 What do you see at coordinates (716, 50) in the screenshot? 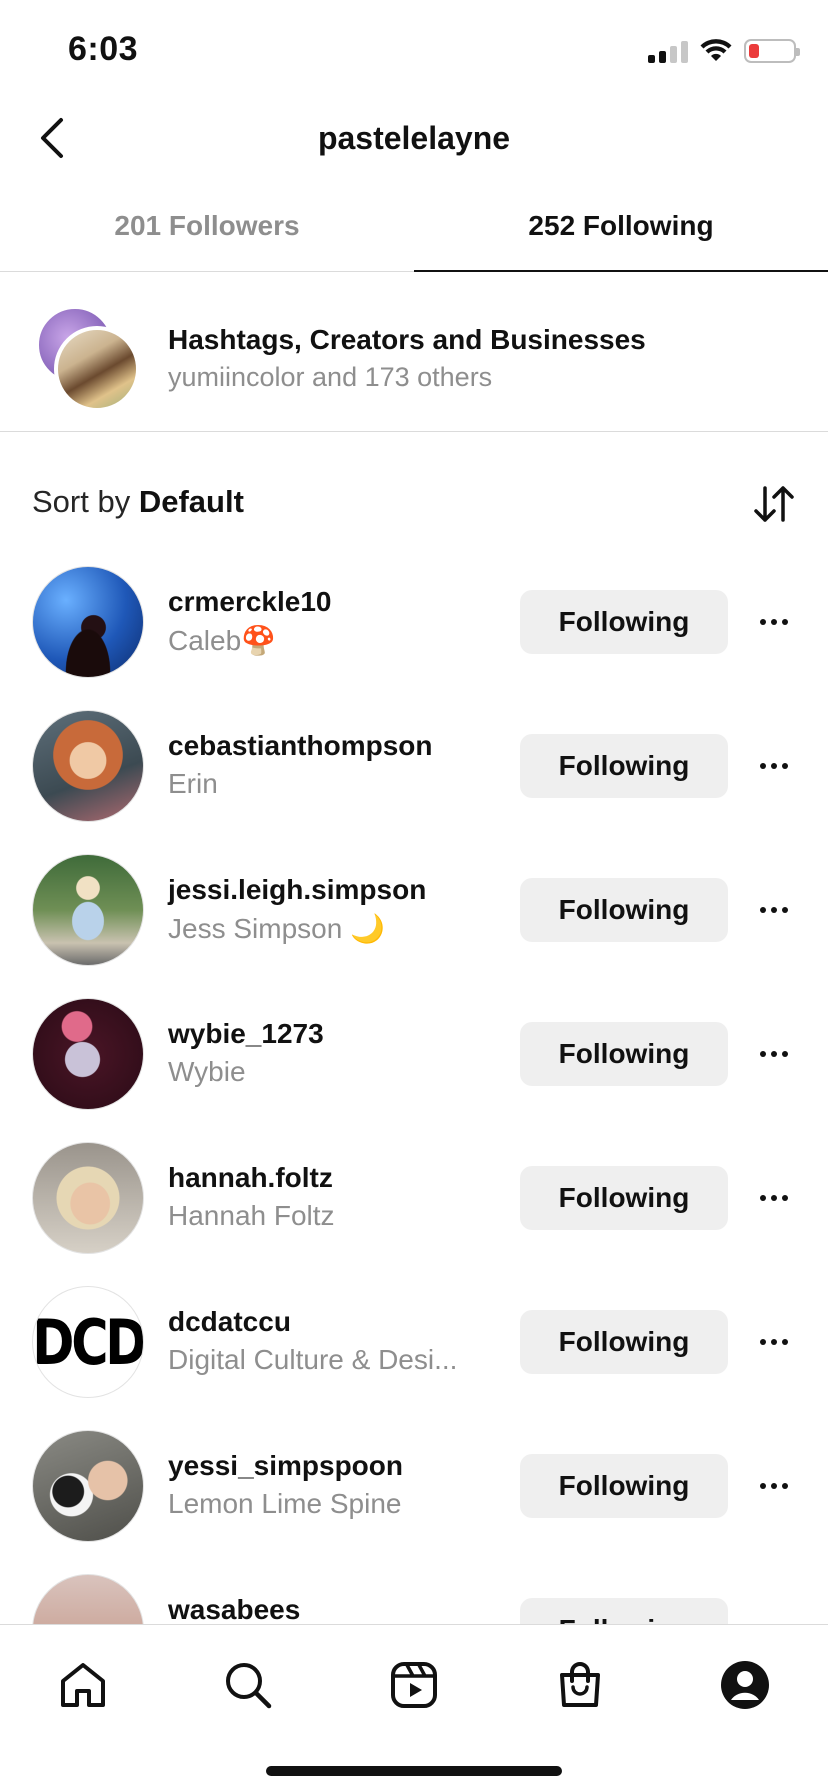
I see `wifi-icon` at bounding box center [716, 50].